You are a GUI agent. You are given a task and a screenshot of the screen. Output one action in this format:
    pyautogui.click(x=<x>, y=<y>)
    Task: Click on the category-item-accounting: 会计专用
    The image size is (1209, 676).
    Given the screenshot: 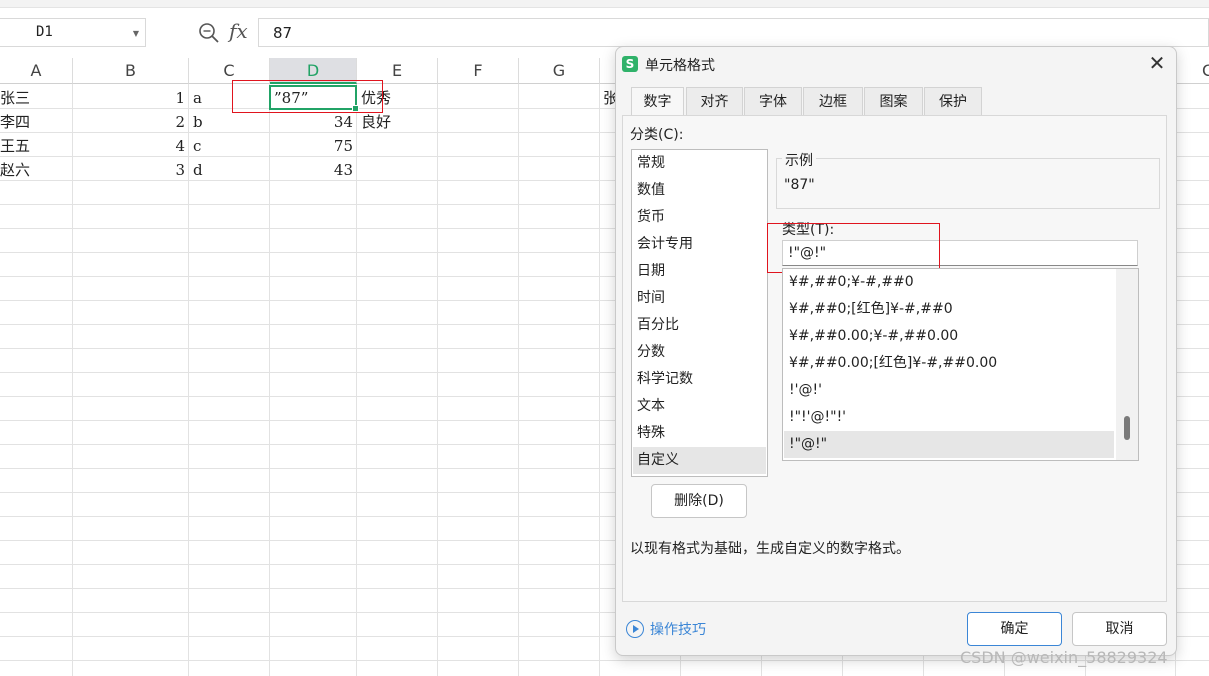 What is the action you would take?
    pyautogui.click(x=699, y=244)
    